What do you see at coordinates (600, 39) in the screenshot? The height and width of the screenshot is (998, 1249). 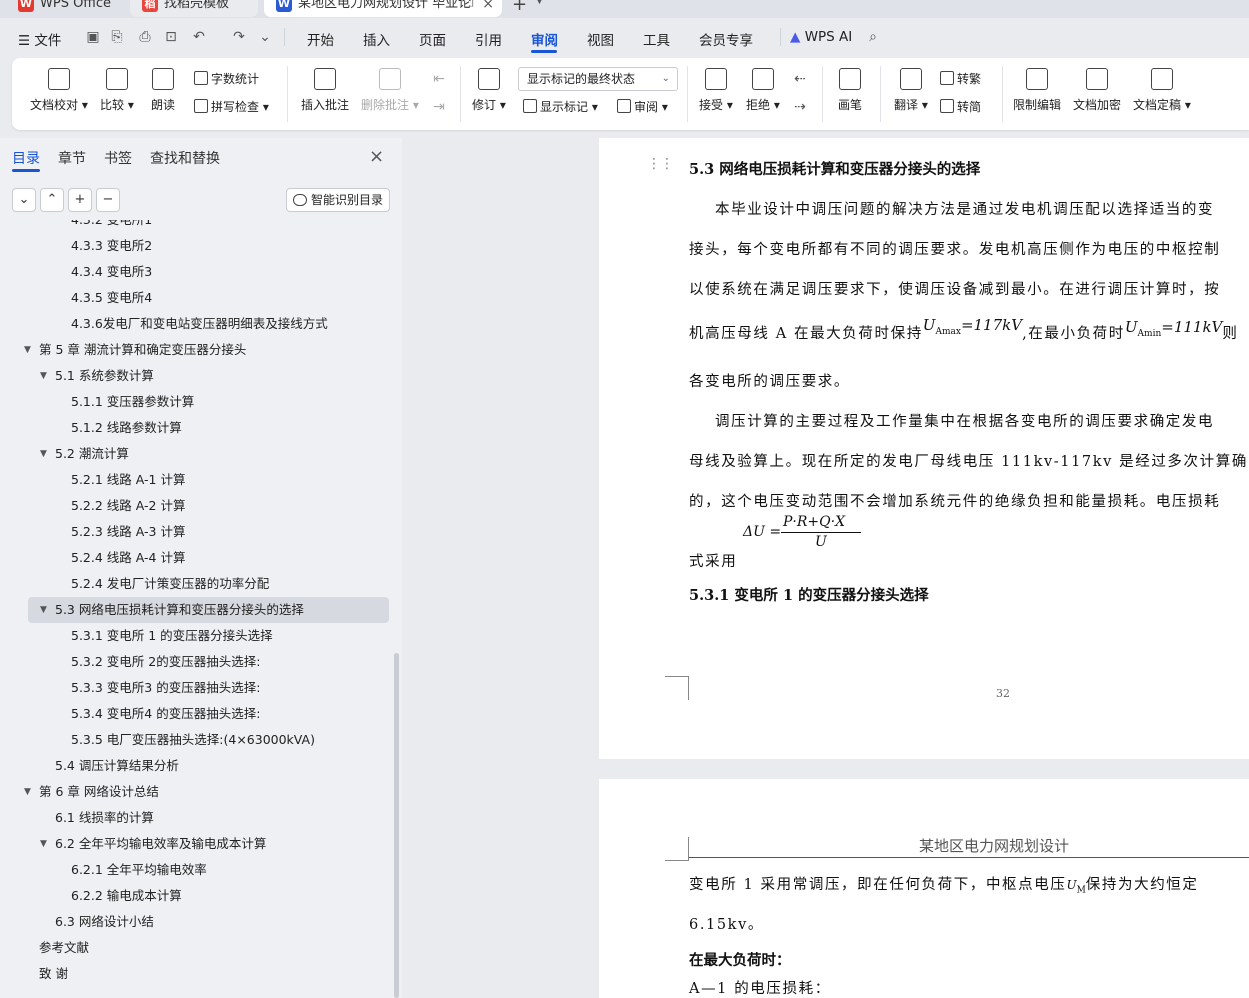 I see `menu-view: 视图` at bounding box center [600, 39].